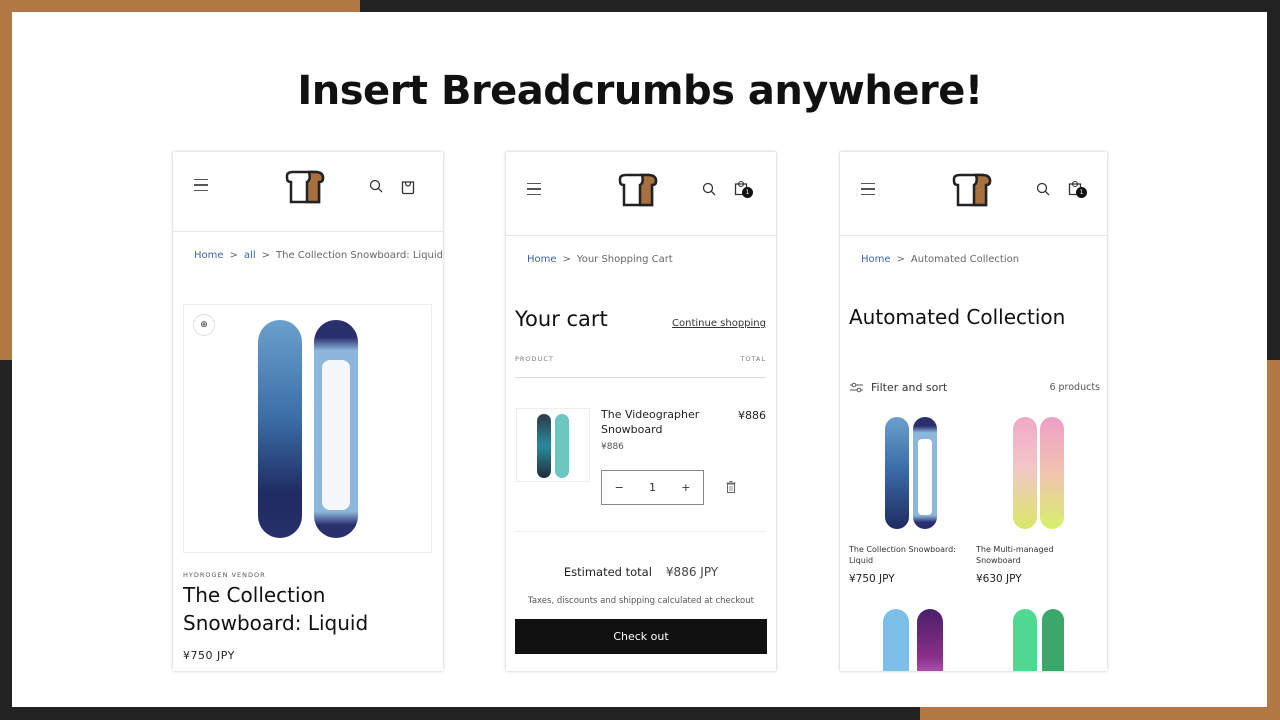 This screenshot has width=1280, height=720. What do you see at coordinates (1033, 555) in the screenshot?
I see `product-card-name: The Multi-managed Snowboard` at bounding box center [1033, 555].